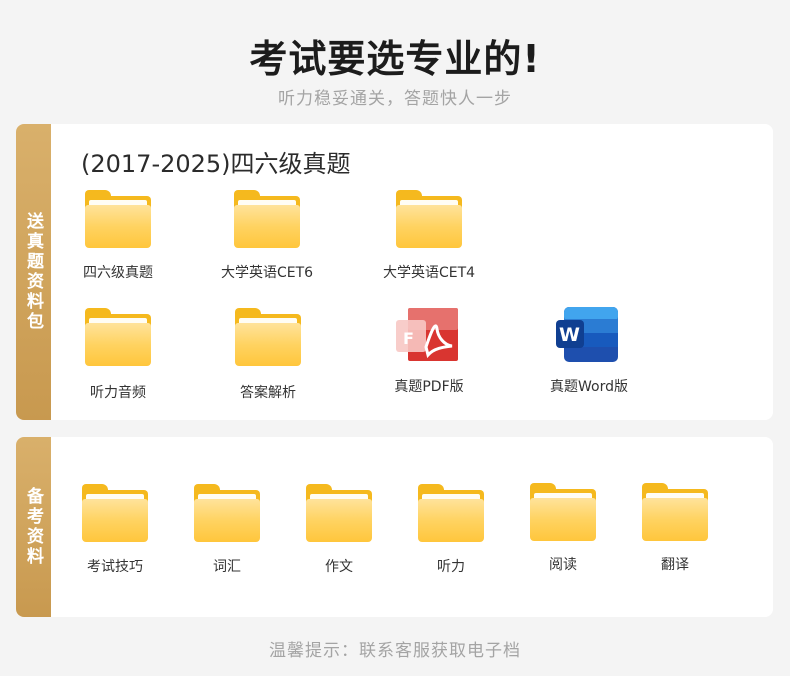 The image size is (790, 676). What do you see at coordinates (429, 273) in the screenshot?
I see `item-label: 大学英语CET4` at bounding box center [429, 273].